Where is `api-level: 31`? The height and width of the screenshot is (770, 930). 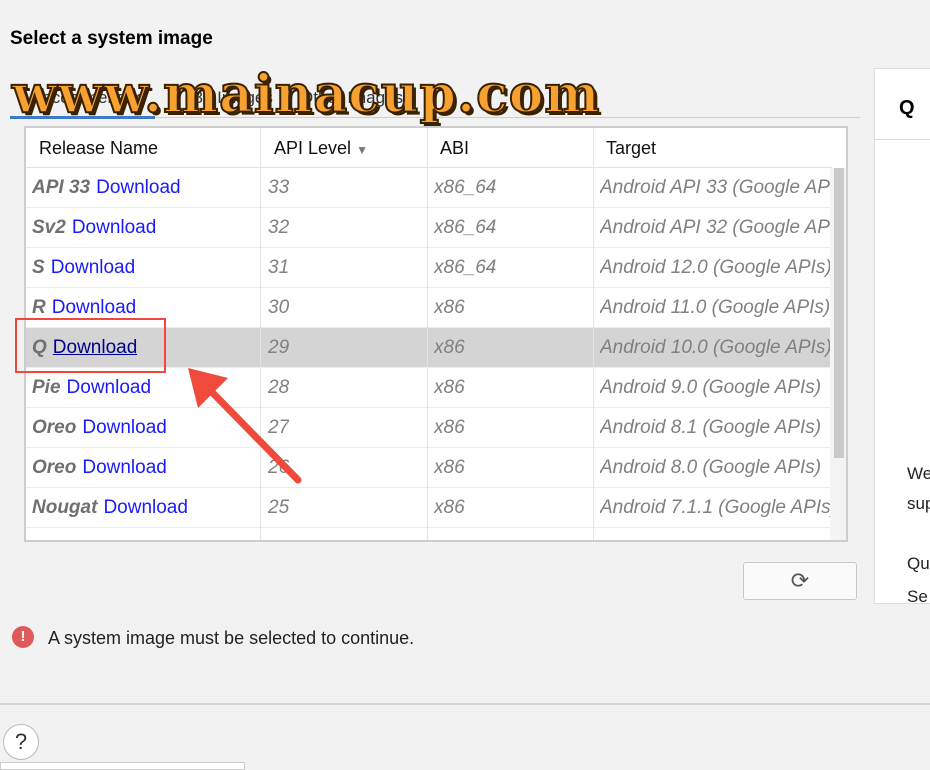
api-level: 31 is located at coordinates (279, 267).